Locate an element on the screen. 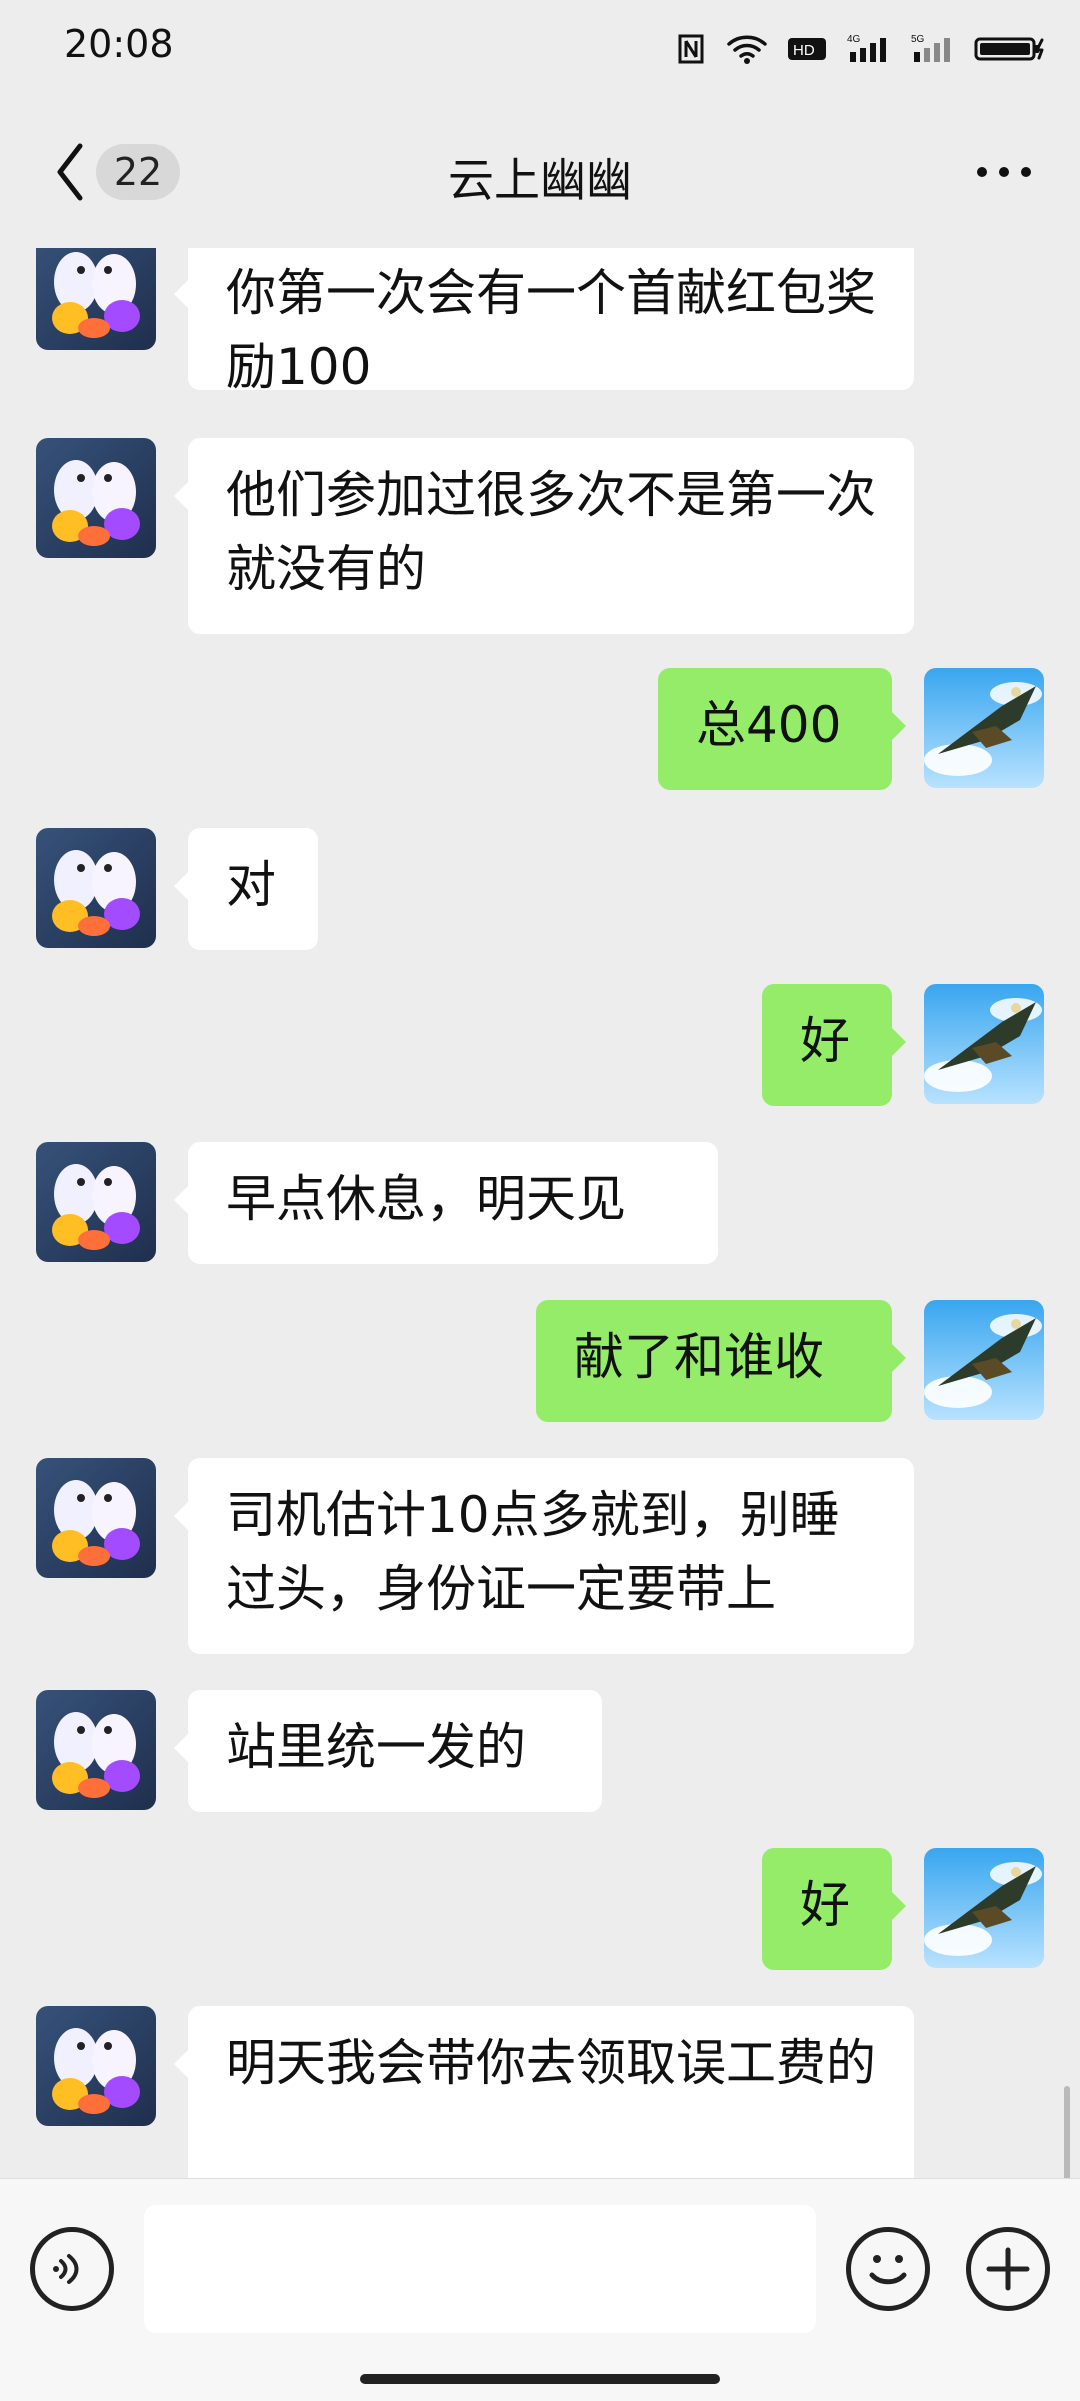  message-bubble: 他们参加过很多次不是第一次就没有的 is located at coordinates (544, 536).